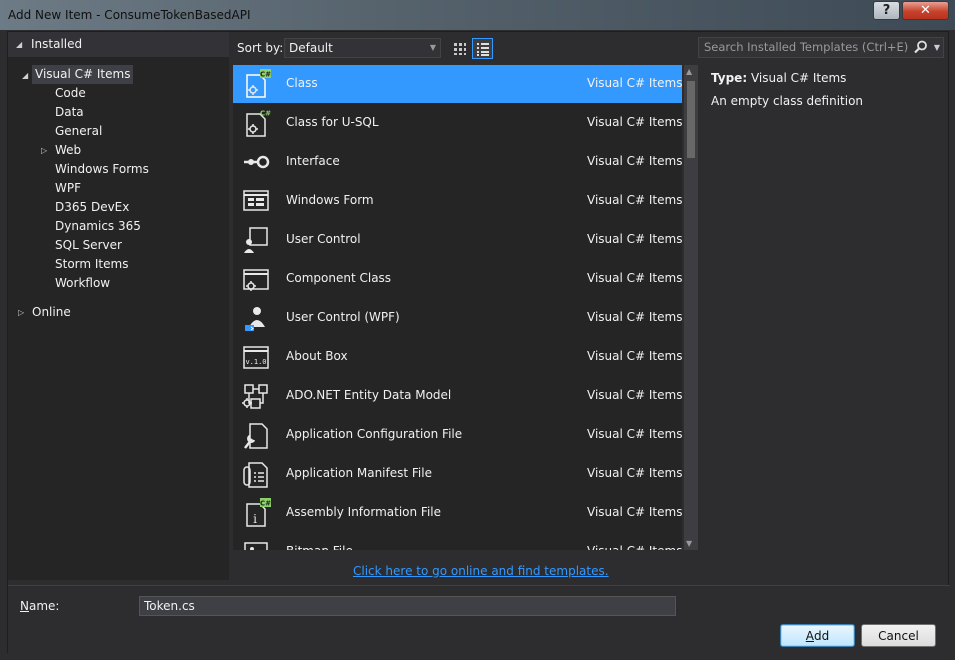 This screenshot has height=660, width=955. I want to click on item-name: Component Class, so click(339, 278).